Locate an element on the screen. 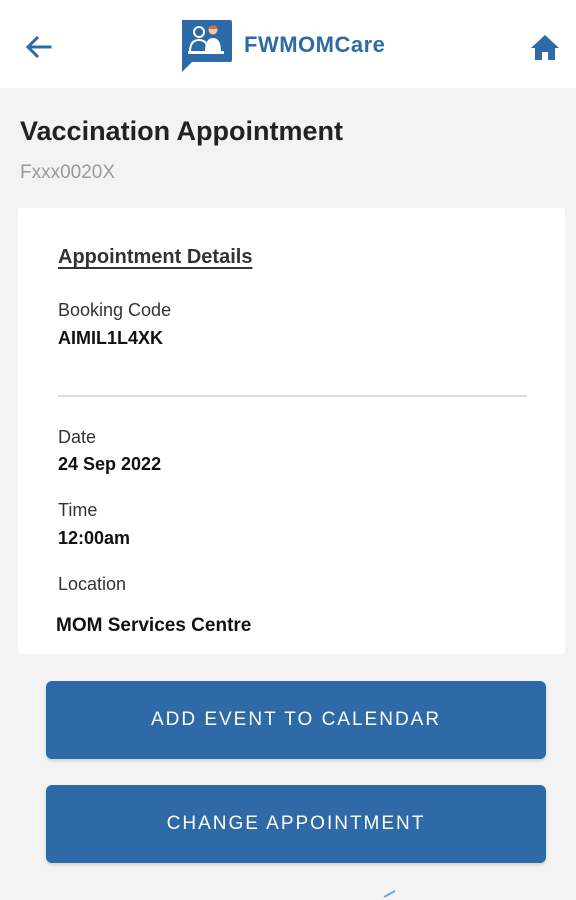 The width and height of the screenshot is (576, 900). worker-id: Fxxx0020X is located at coordinates (68, 172).